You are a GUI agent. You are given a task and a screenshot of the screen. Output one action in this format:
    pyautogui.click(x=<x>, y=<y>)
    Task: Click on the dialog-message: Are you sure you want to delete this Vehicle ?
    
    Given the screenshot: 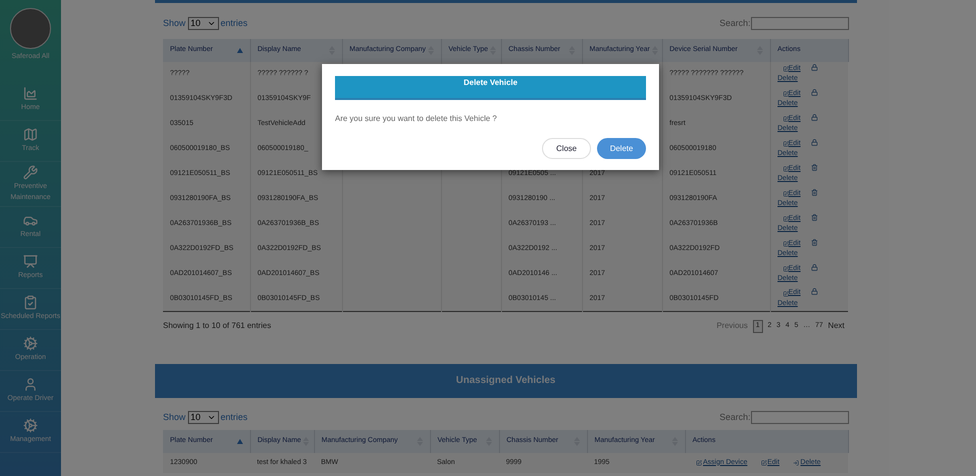 What is the action you would take?
    pyautogui.click(x=416, y=119)
    